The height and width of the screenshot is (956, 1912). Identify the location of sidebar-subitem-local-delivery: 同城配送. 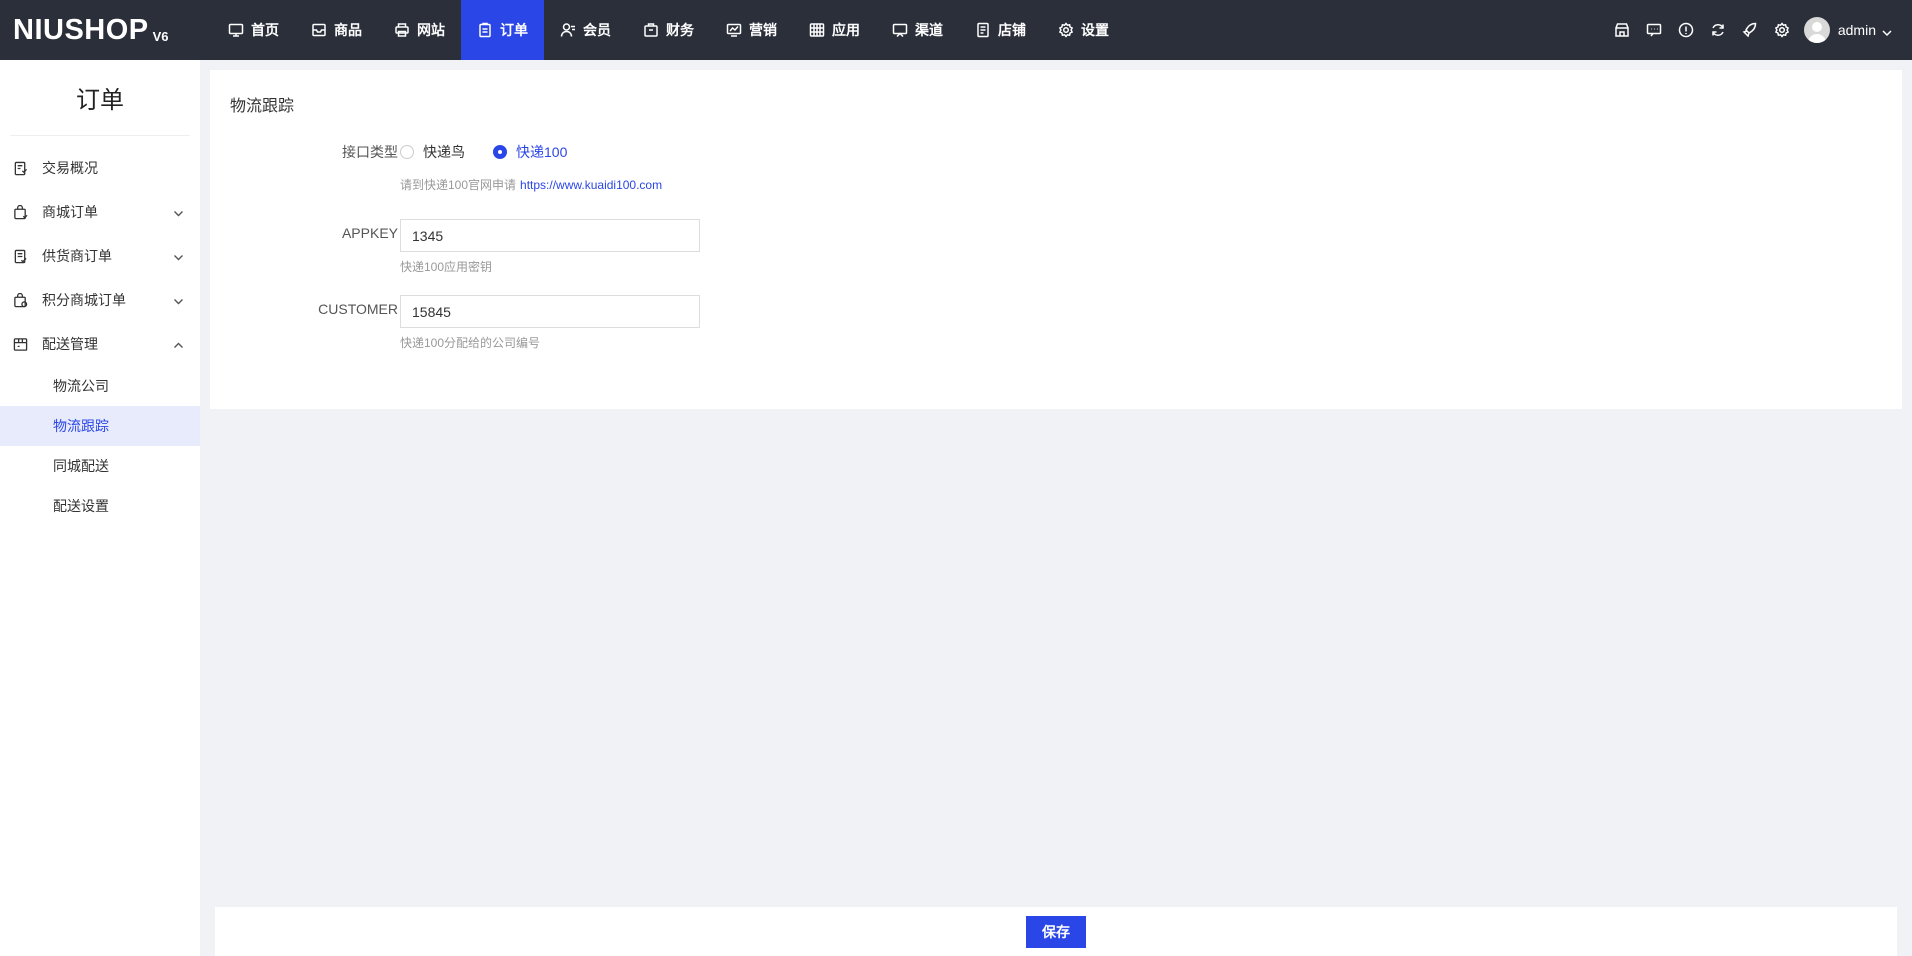
(100, 466).